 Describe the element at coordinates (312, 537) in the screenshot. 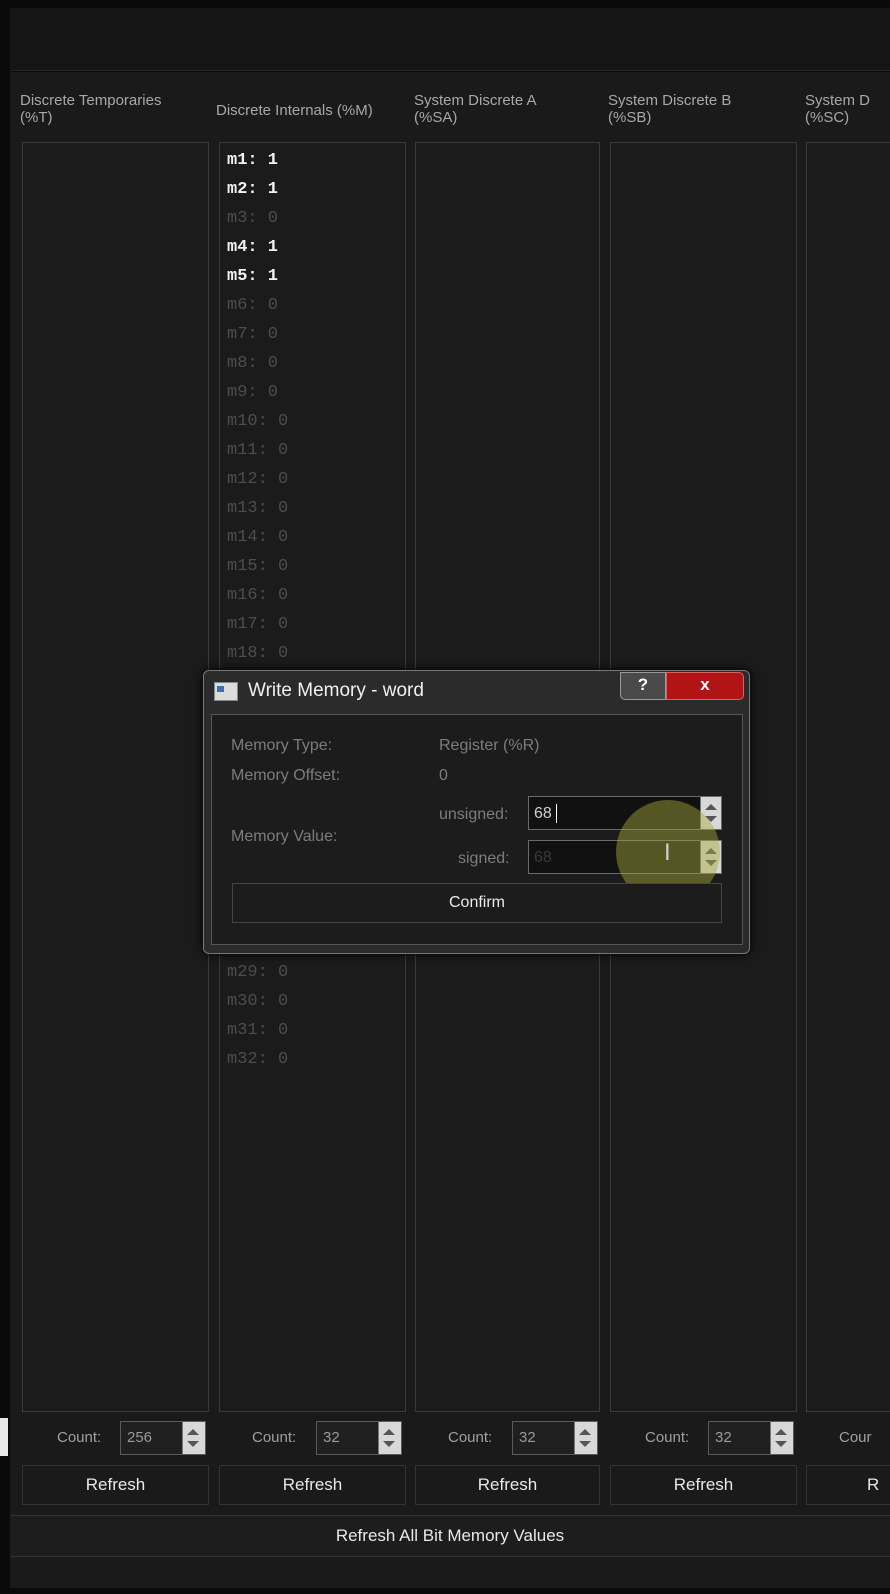

I see `list-item: m14: 0` at that location.